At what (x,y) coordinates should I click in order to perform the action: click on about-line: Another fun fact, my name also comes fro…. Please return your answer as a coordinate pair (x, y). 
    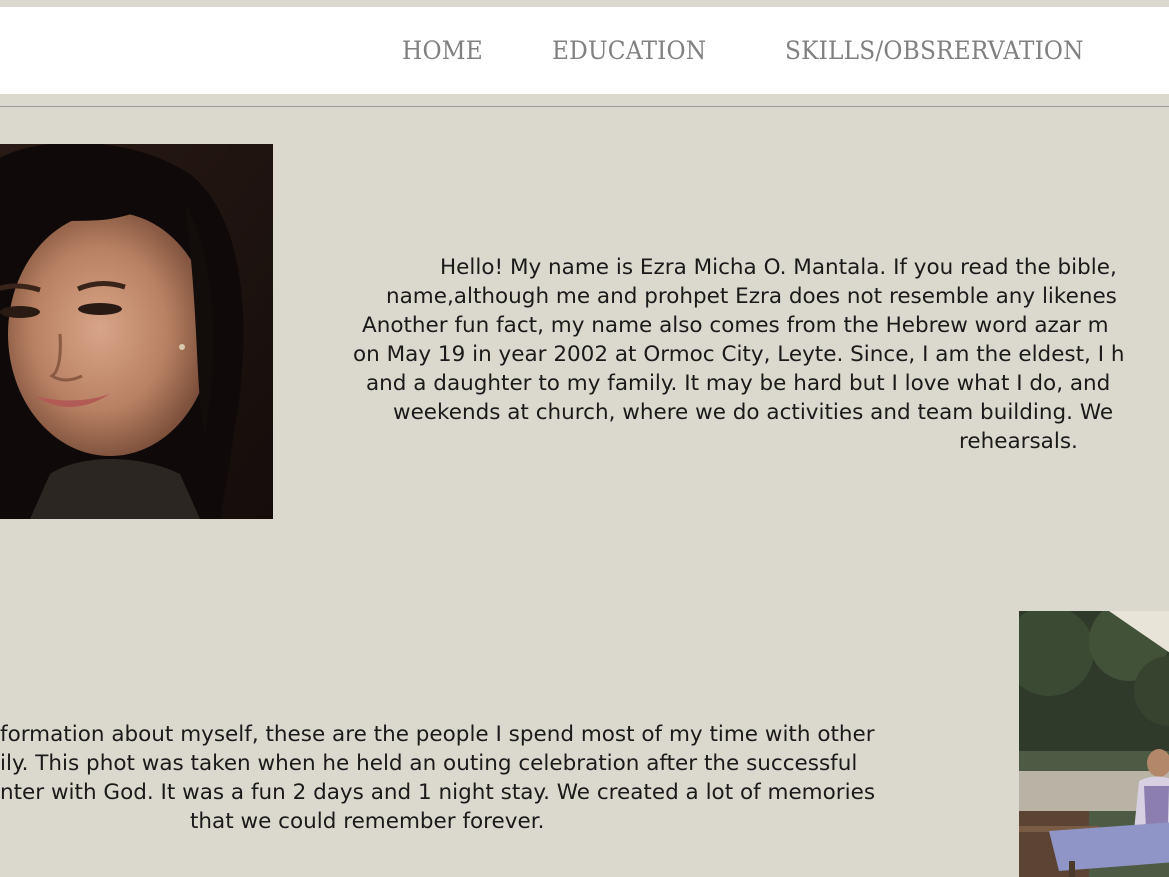
    Looking at the image, I should click on (735, 325).